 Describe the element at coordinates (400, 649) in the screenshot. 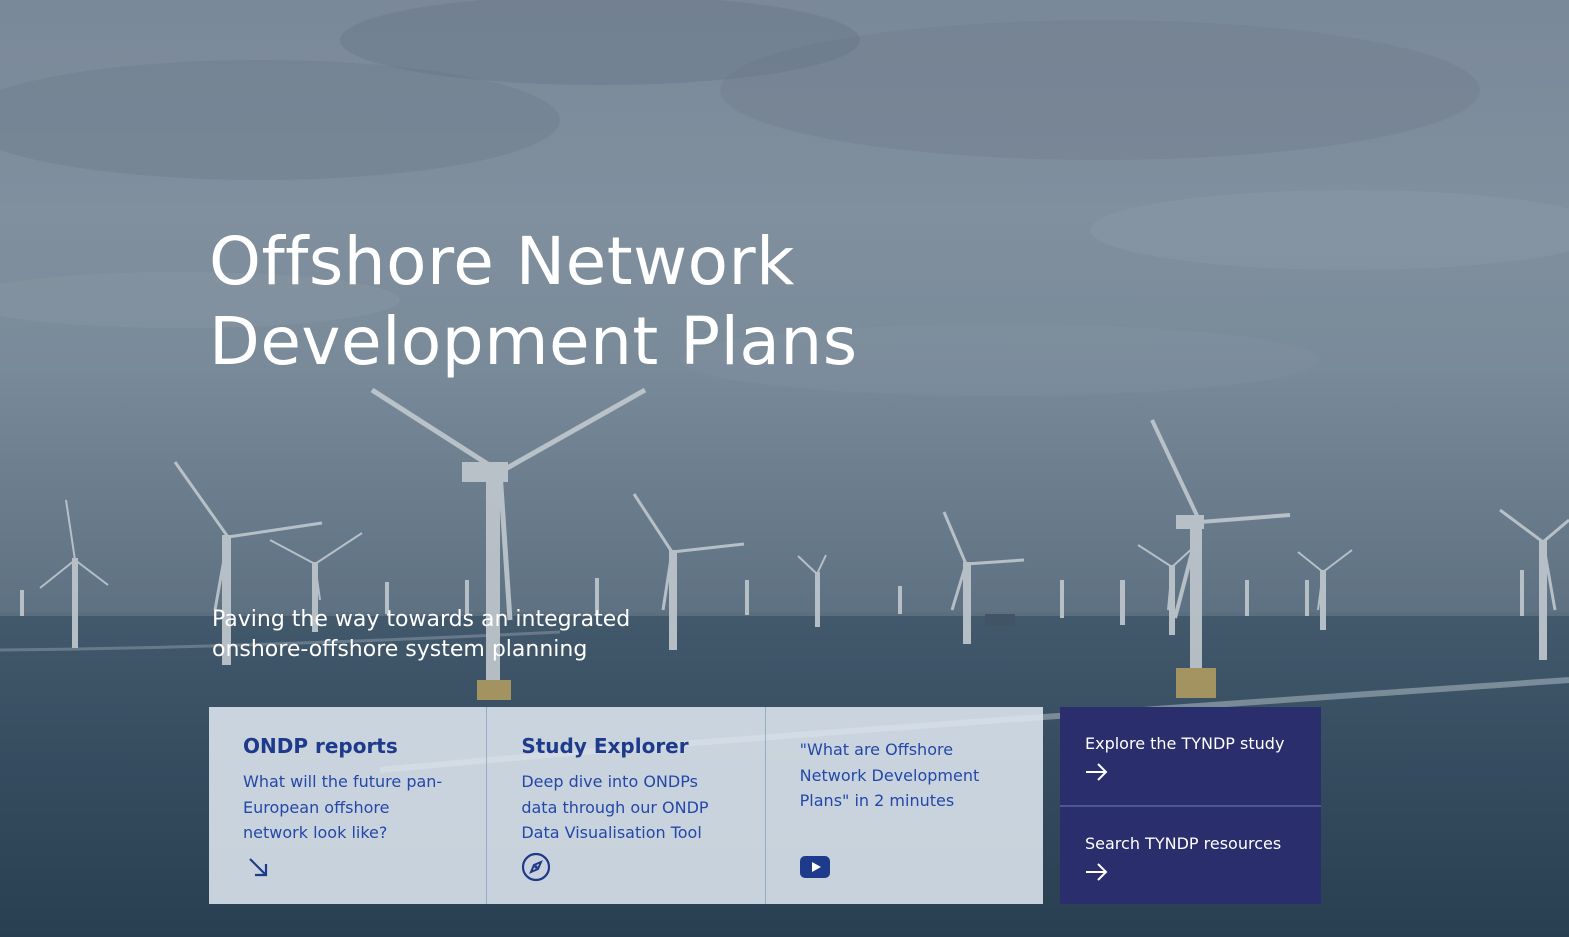

I see `hero-subtitle-line-2: onshore-offshore system planning` at that location.